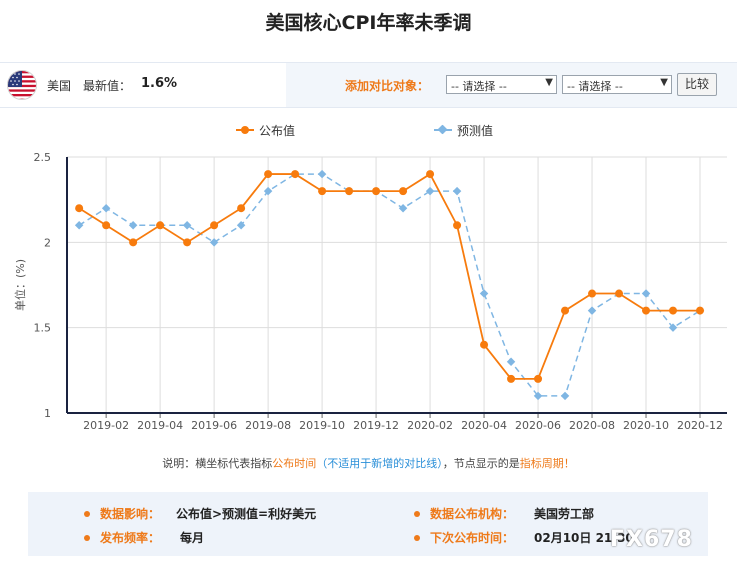 This screenshot has height=577, width=737. What do you see at coordinates (160, 425) in the screenshot?
I see `x-tick-label: 2019-04` at bounding box center [160, 425].